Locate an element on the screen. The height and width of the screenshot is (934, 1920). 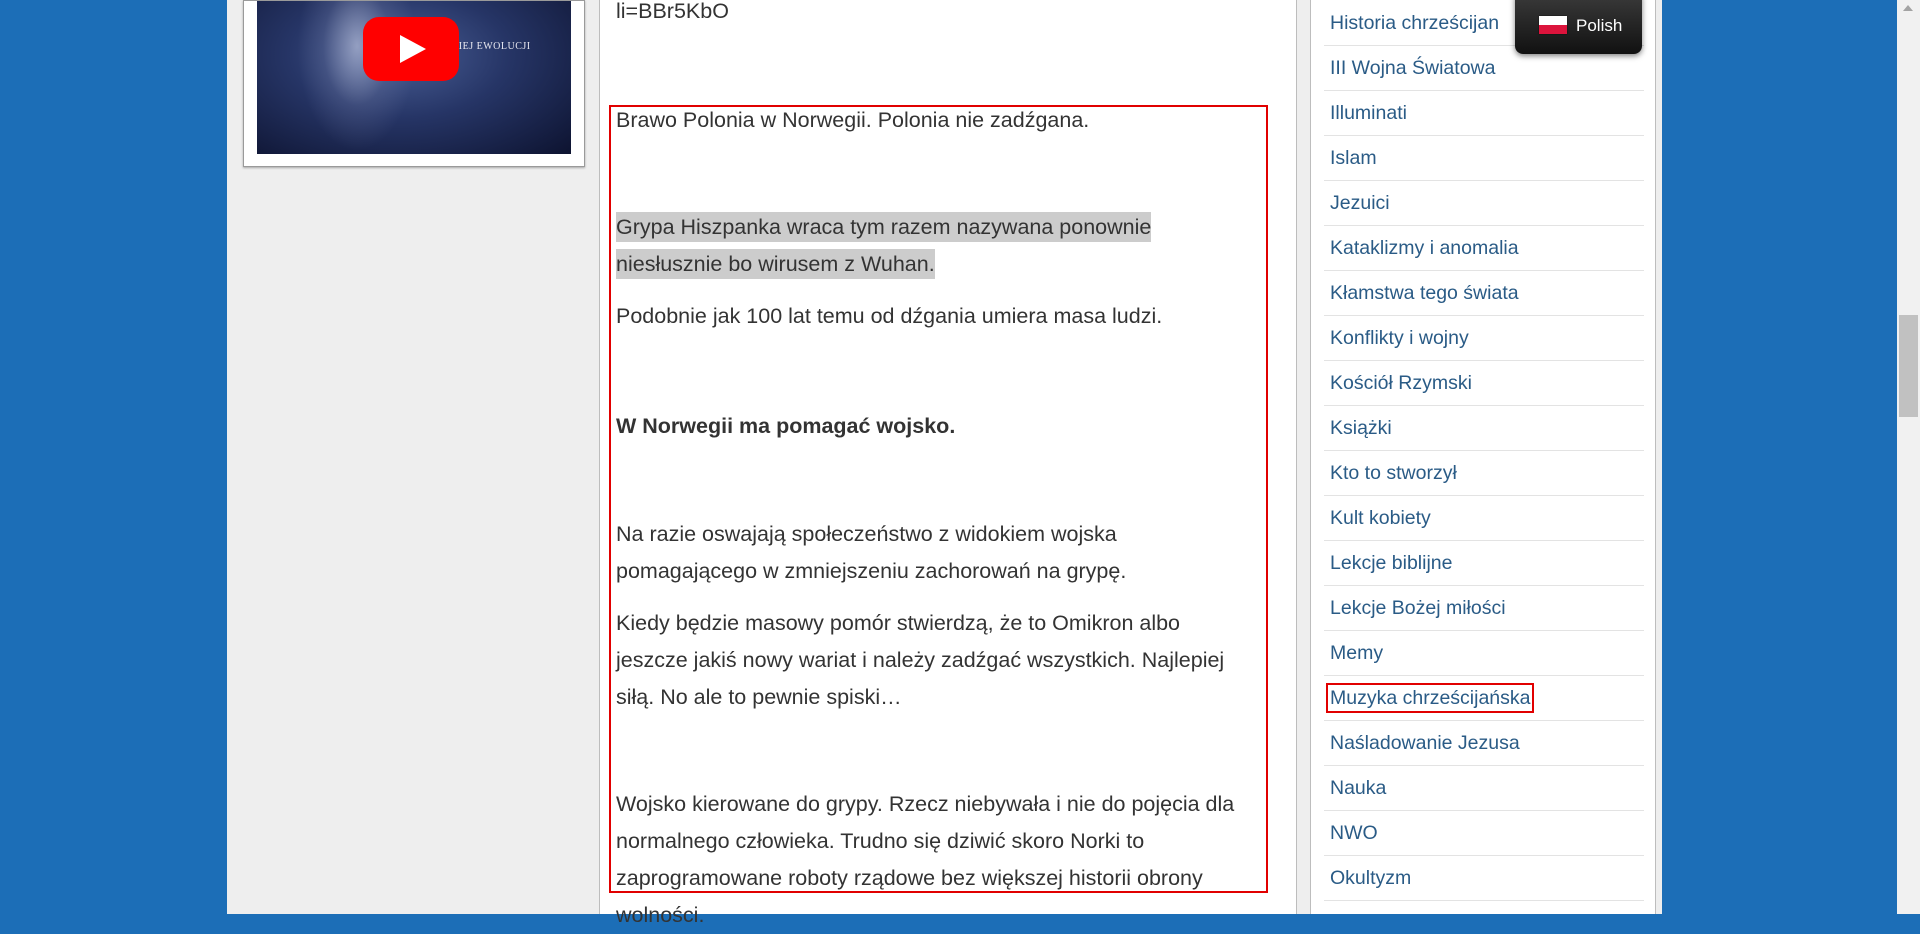
category-item: Kłamstwa tego świata is located at coordinates (1484, 293).